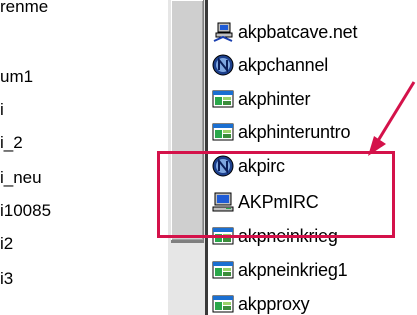  I want to click on list-item: renme, so click(24, 9).